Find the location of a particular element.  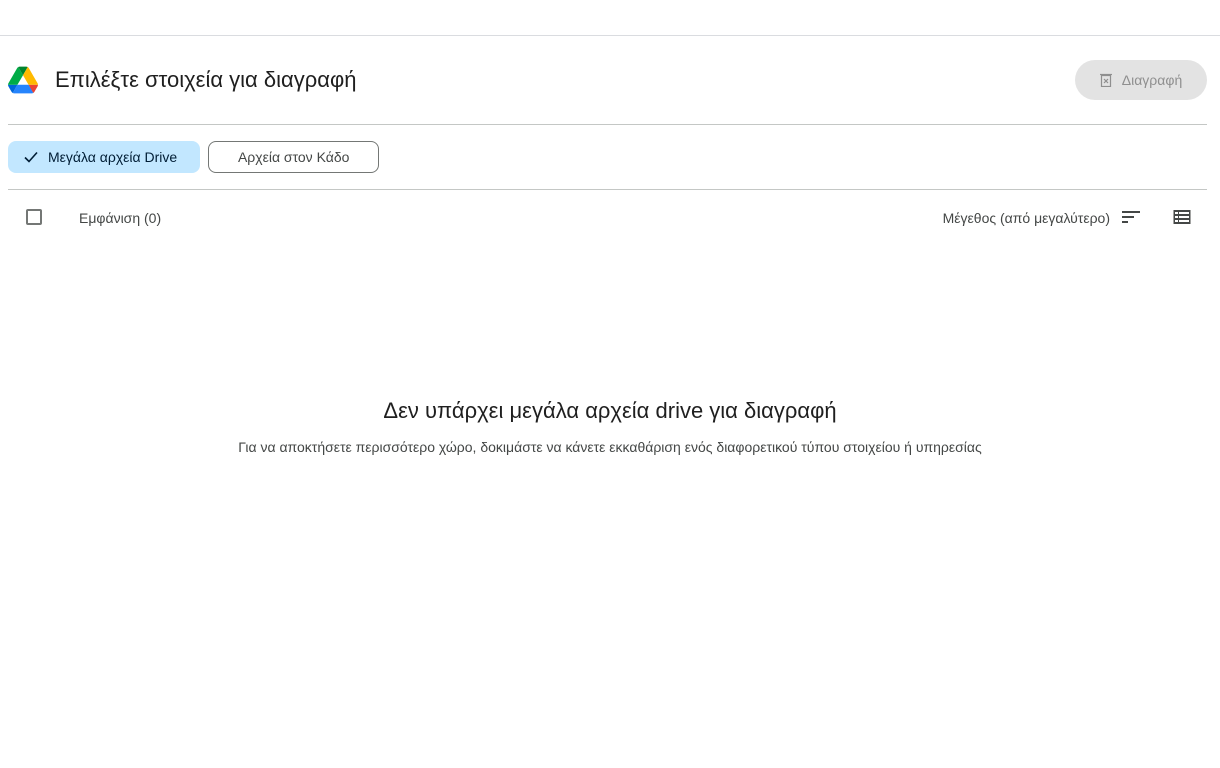

page-header: Επιλέξτε στοιχεία για διαγραφή Διαγραφή is located at coordinates (607, 92).